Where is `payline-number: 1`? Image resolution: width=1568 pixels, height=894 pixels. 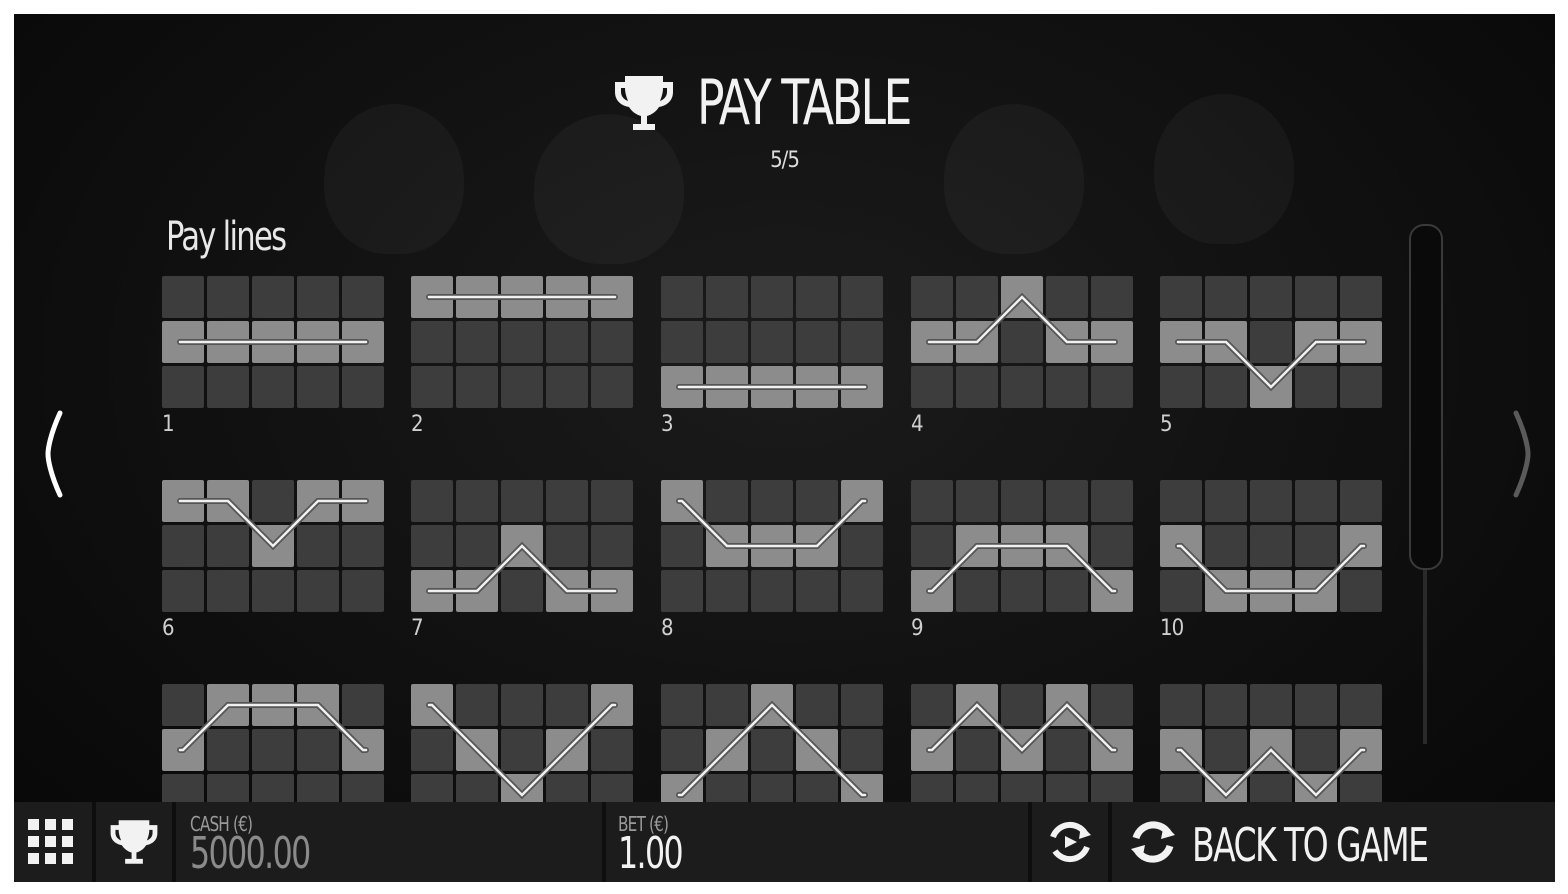 payline-number: 1 is located at coordinates (168, 424).